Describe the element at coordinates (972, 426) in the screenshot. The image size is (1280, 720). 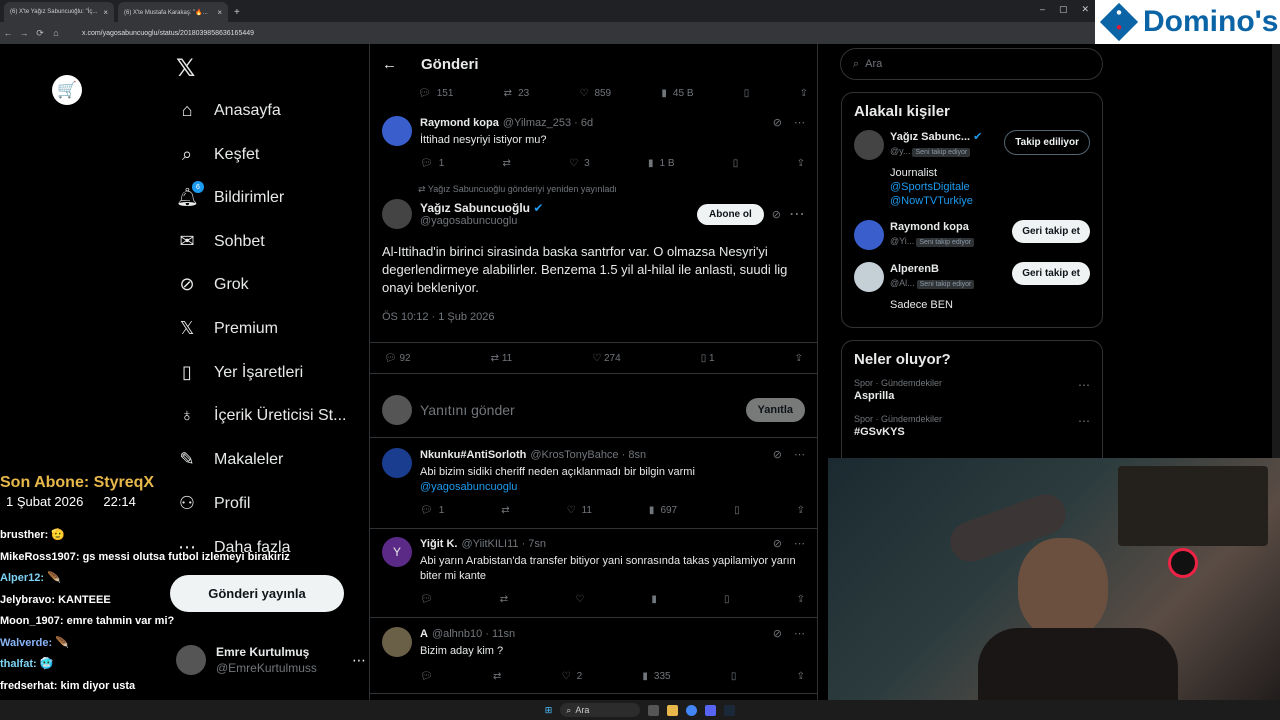
I see `trend-item: Spor · Gündemdekiler #GSvKYS ⋯` at that location.